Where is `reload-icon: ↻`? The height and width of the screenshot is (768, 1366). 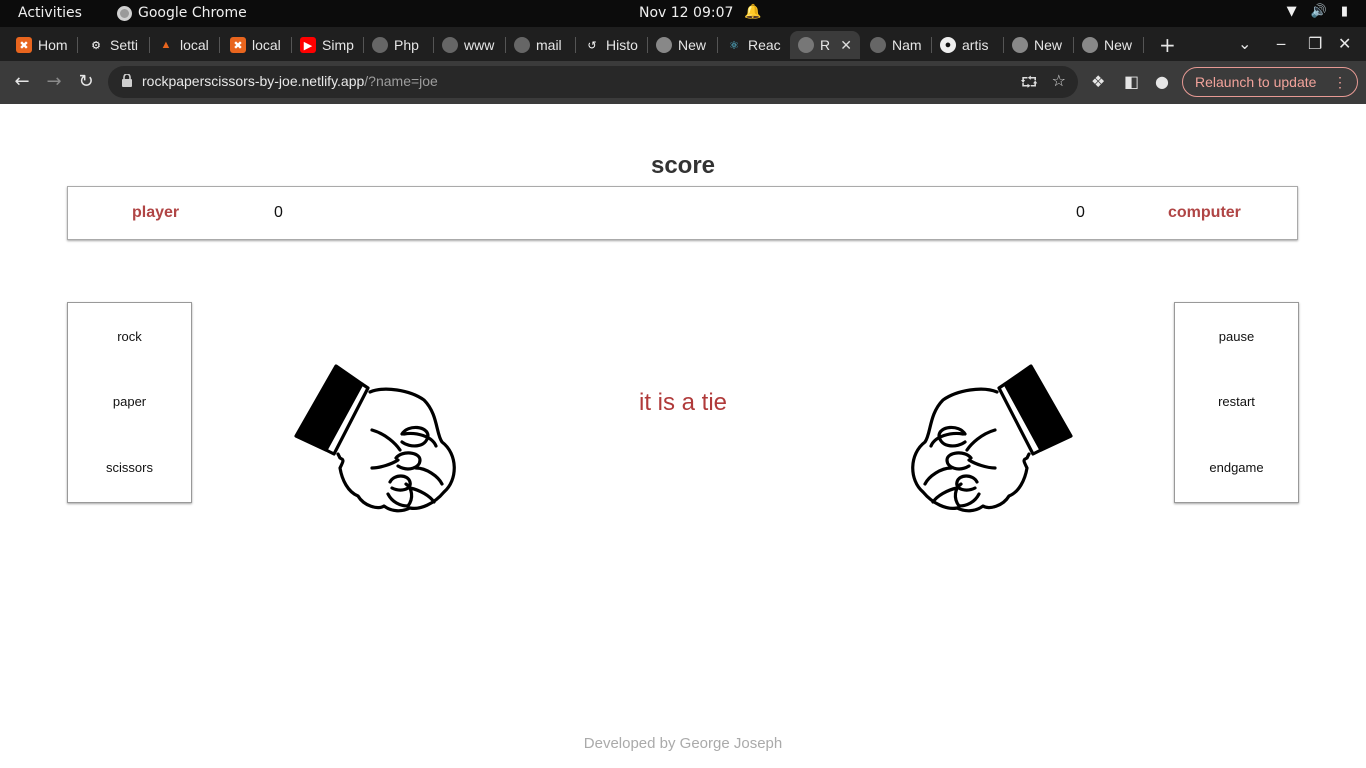
reload-icon: ↻ is located at coordinates (86, 82).